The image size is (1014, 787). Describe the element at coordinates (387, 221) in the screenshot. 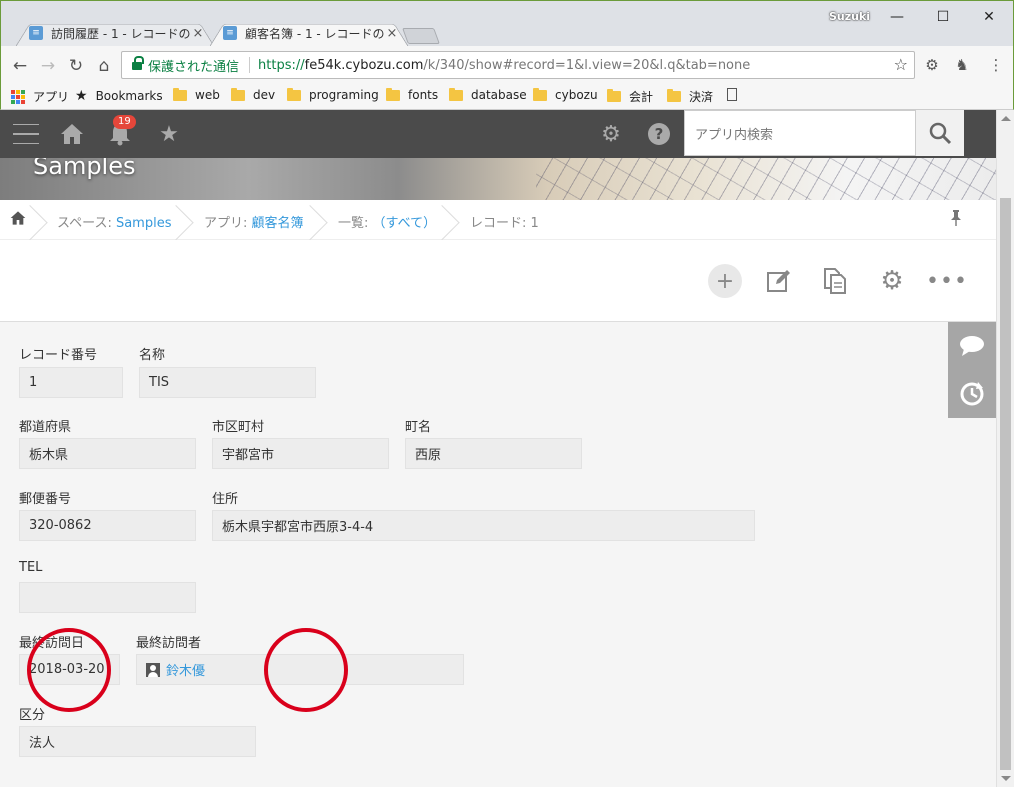

I see `breadcrumb-list: 一覧: （すべて）` at that location.